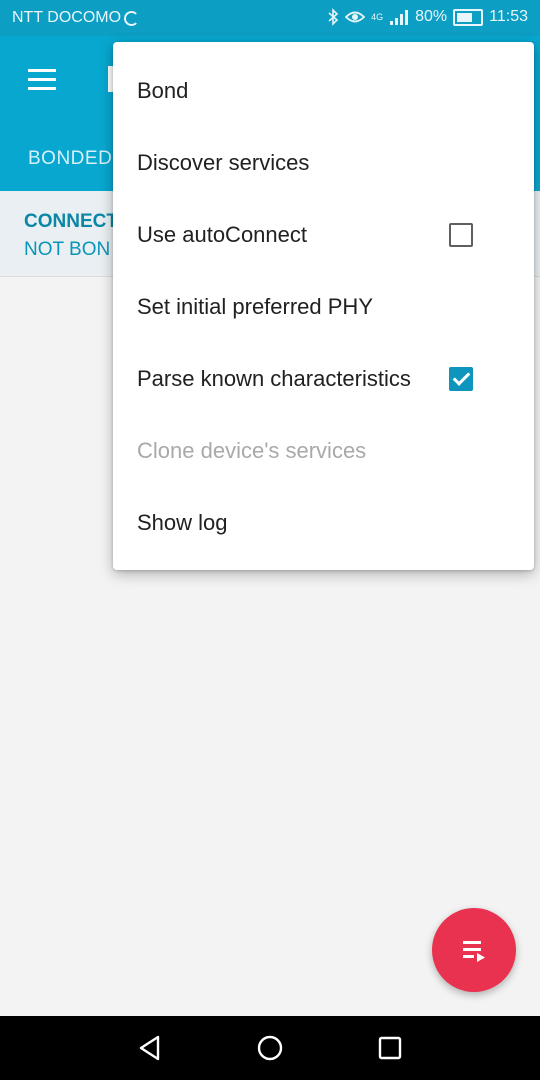 This screenshot has width=540, height=1080. Describe the element at coordinates (71, 221) in the screenshot. I see `connection-status: CONNECT` at that location.